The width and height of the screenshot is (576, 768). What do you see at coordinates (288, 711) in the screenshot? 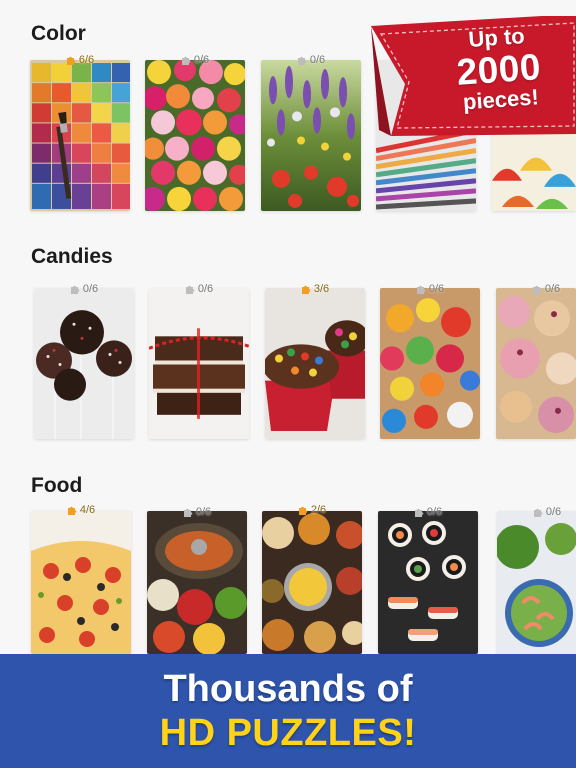
I see `promo-banner: Thousands of HD PUZZLES!` at bounding box center [288, 711].